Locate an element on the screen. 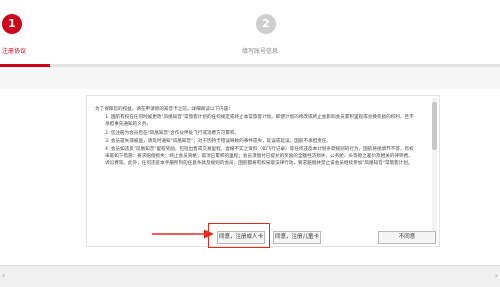  step-2-indicator: 2 is located at coordinates (266, 24).